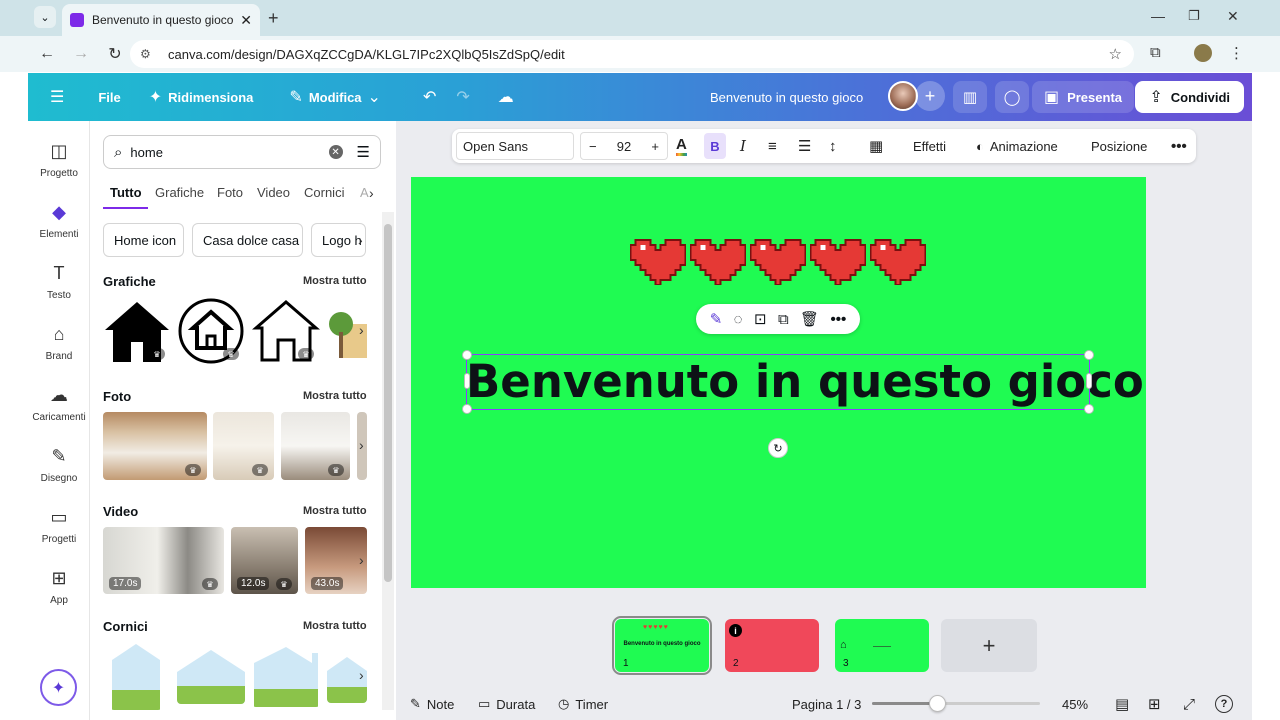 This screenshot has height=720, width=1280. What do you see at coordinates (1194, 16) in the screenshot?
I see `maximize-button: ❐` at bounding box center [1194, 16].